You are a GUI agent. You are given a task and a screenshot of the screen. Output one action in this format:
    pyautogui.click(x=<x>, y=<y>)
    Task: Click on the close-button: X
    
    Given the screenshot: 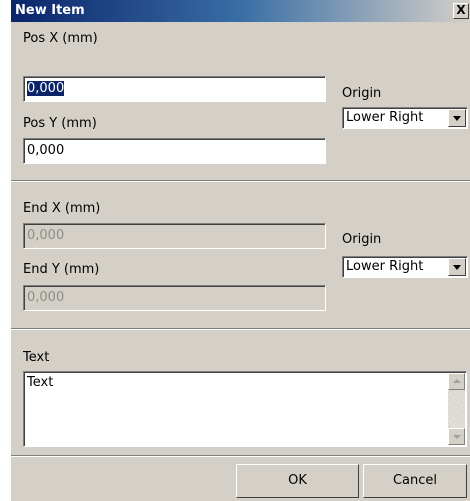 What is the action you would take?
    pyautogui.click(x=461, y=11)
    